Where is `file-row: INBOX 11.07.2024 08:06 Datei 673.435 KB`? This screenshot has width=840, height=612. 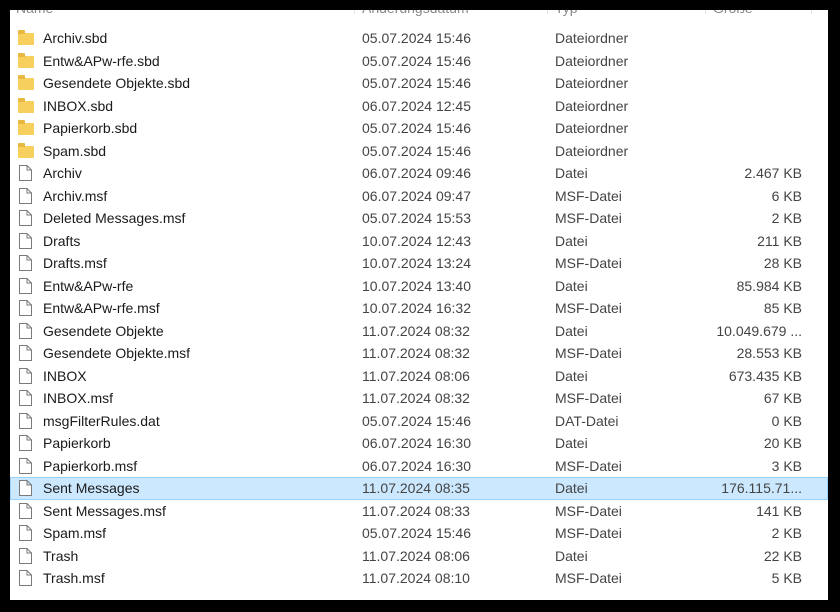
file-row: INBOX 11.07.2024 08:06 Datei 673.435 KB is located at coordinates (419, 376).